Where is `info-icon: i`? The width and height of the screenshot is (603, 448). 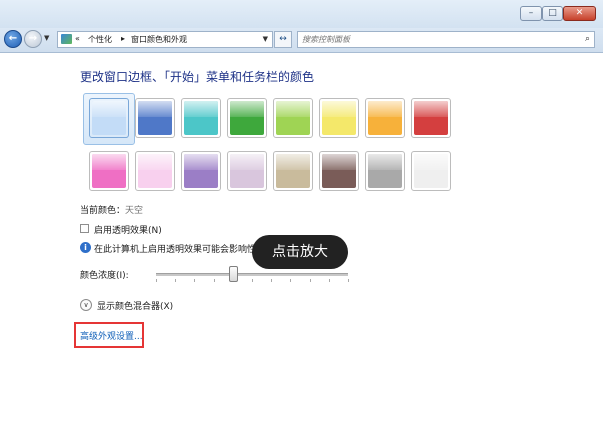
info-icon: i is located at coordinates (85, 247).